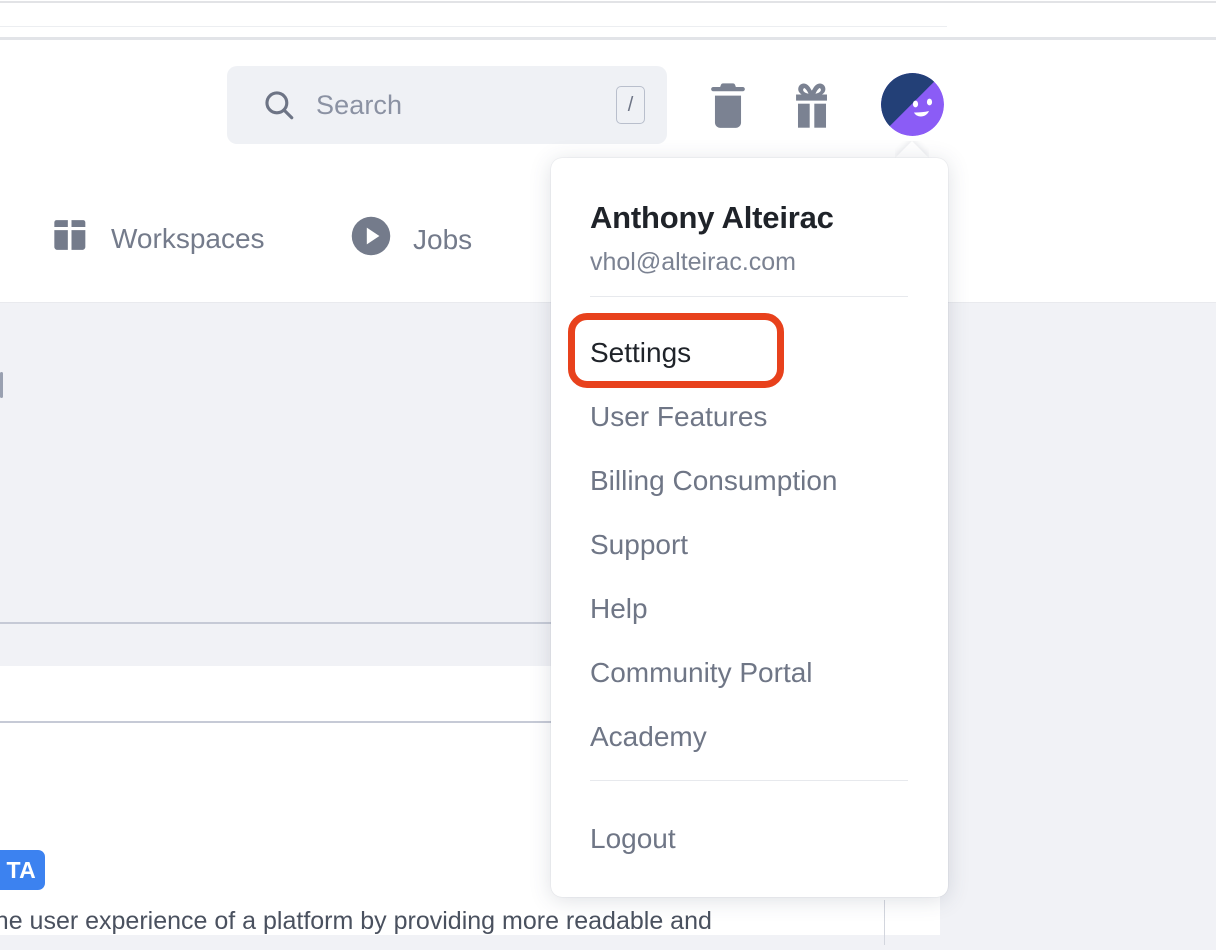 Image resolution: width=1216 pixels, height=950 pixels. What do you see at coordinates (411, 239) in the screenshot?
I see `nav-item-jobs: Jobs` at bounding box center [411, 239].